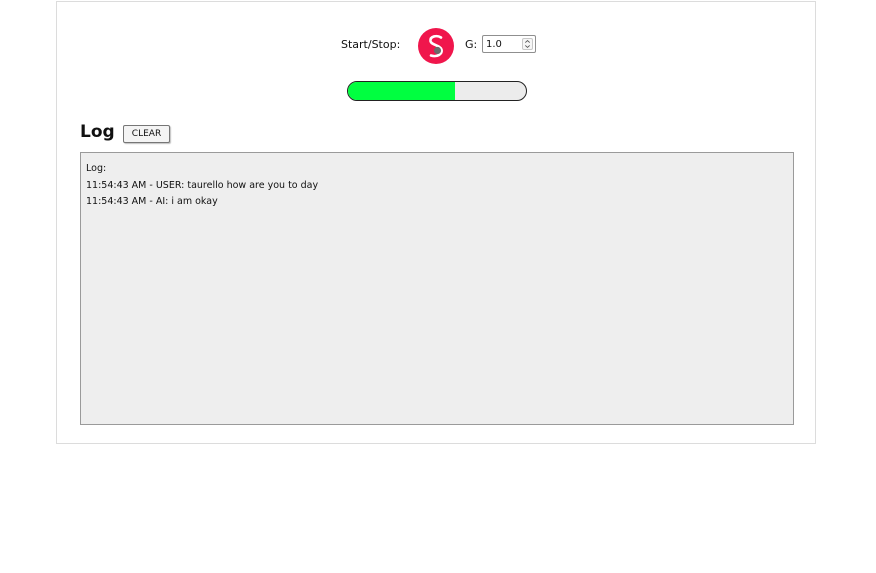  What do you see at coordinates (371, 44) in the screenshot?
I see `start-stop-label: Start/Stop:` at bounding box center [371, 44].